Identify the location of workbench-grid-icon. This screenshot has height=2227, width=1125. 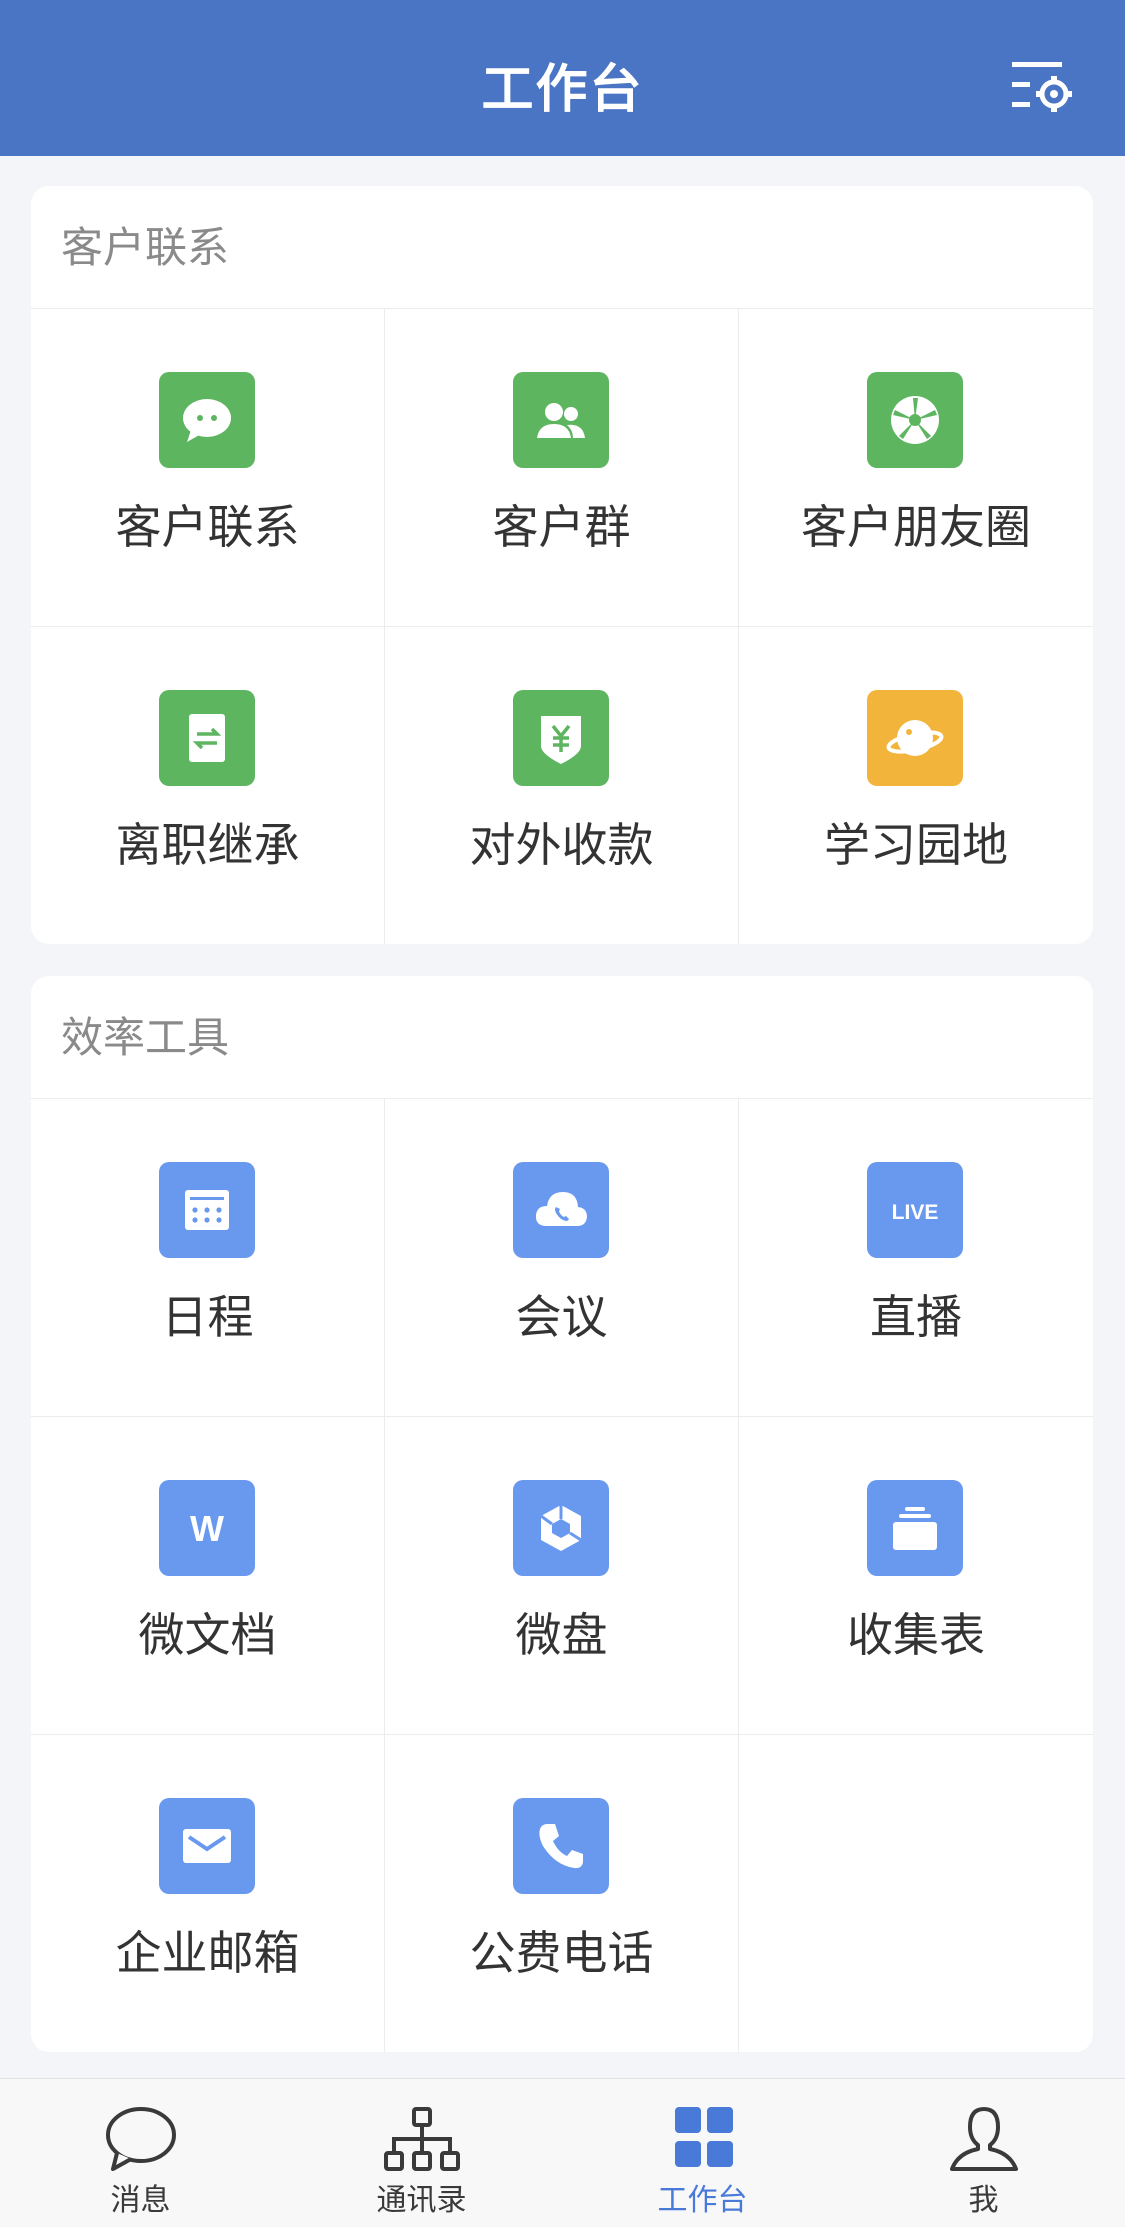
(703, 2139).